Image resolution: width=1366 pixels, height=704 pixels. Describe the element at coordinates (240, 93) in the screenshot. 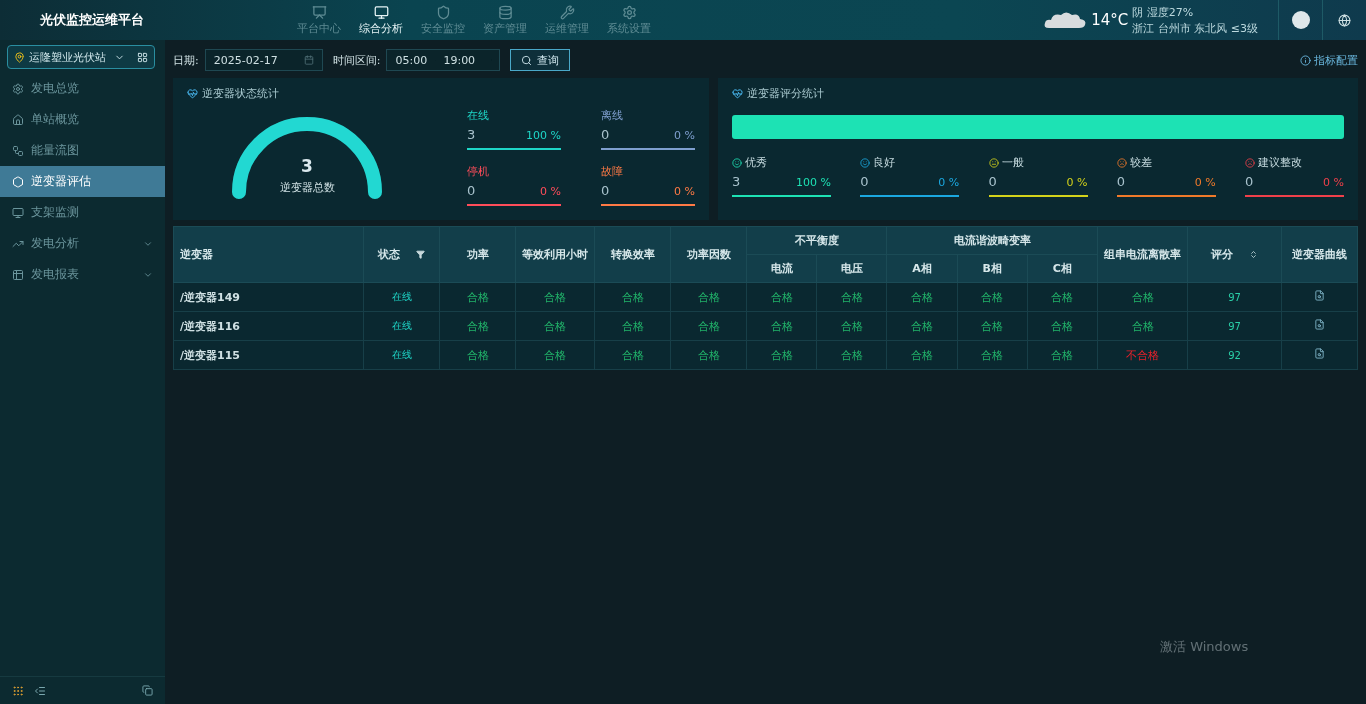

I see `card-title: 逆变器状态统计` at that location.